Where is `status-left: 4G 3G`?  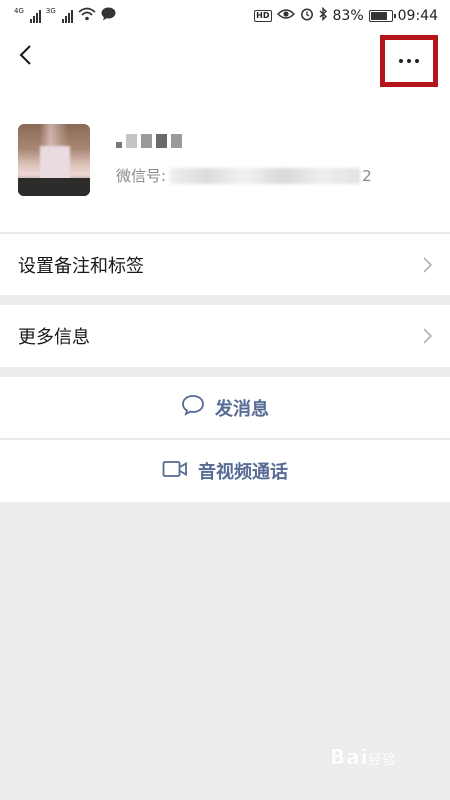
status-left: 4G 3G is located at coordinates (65, 16).